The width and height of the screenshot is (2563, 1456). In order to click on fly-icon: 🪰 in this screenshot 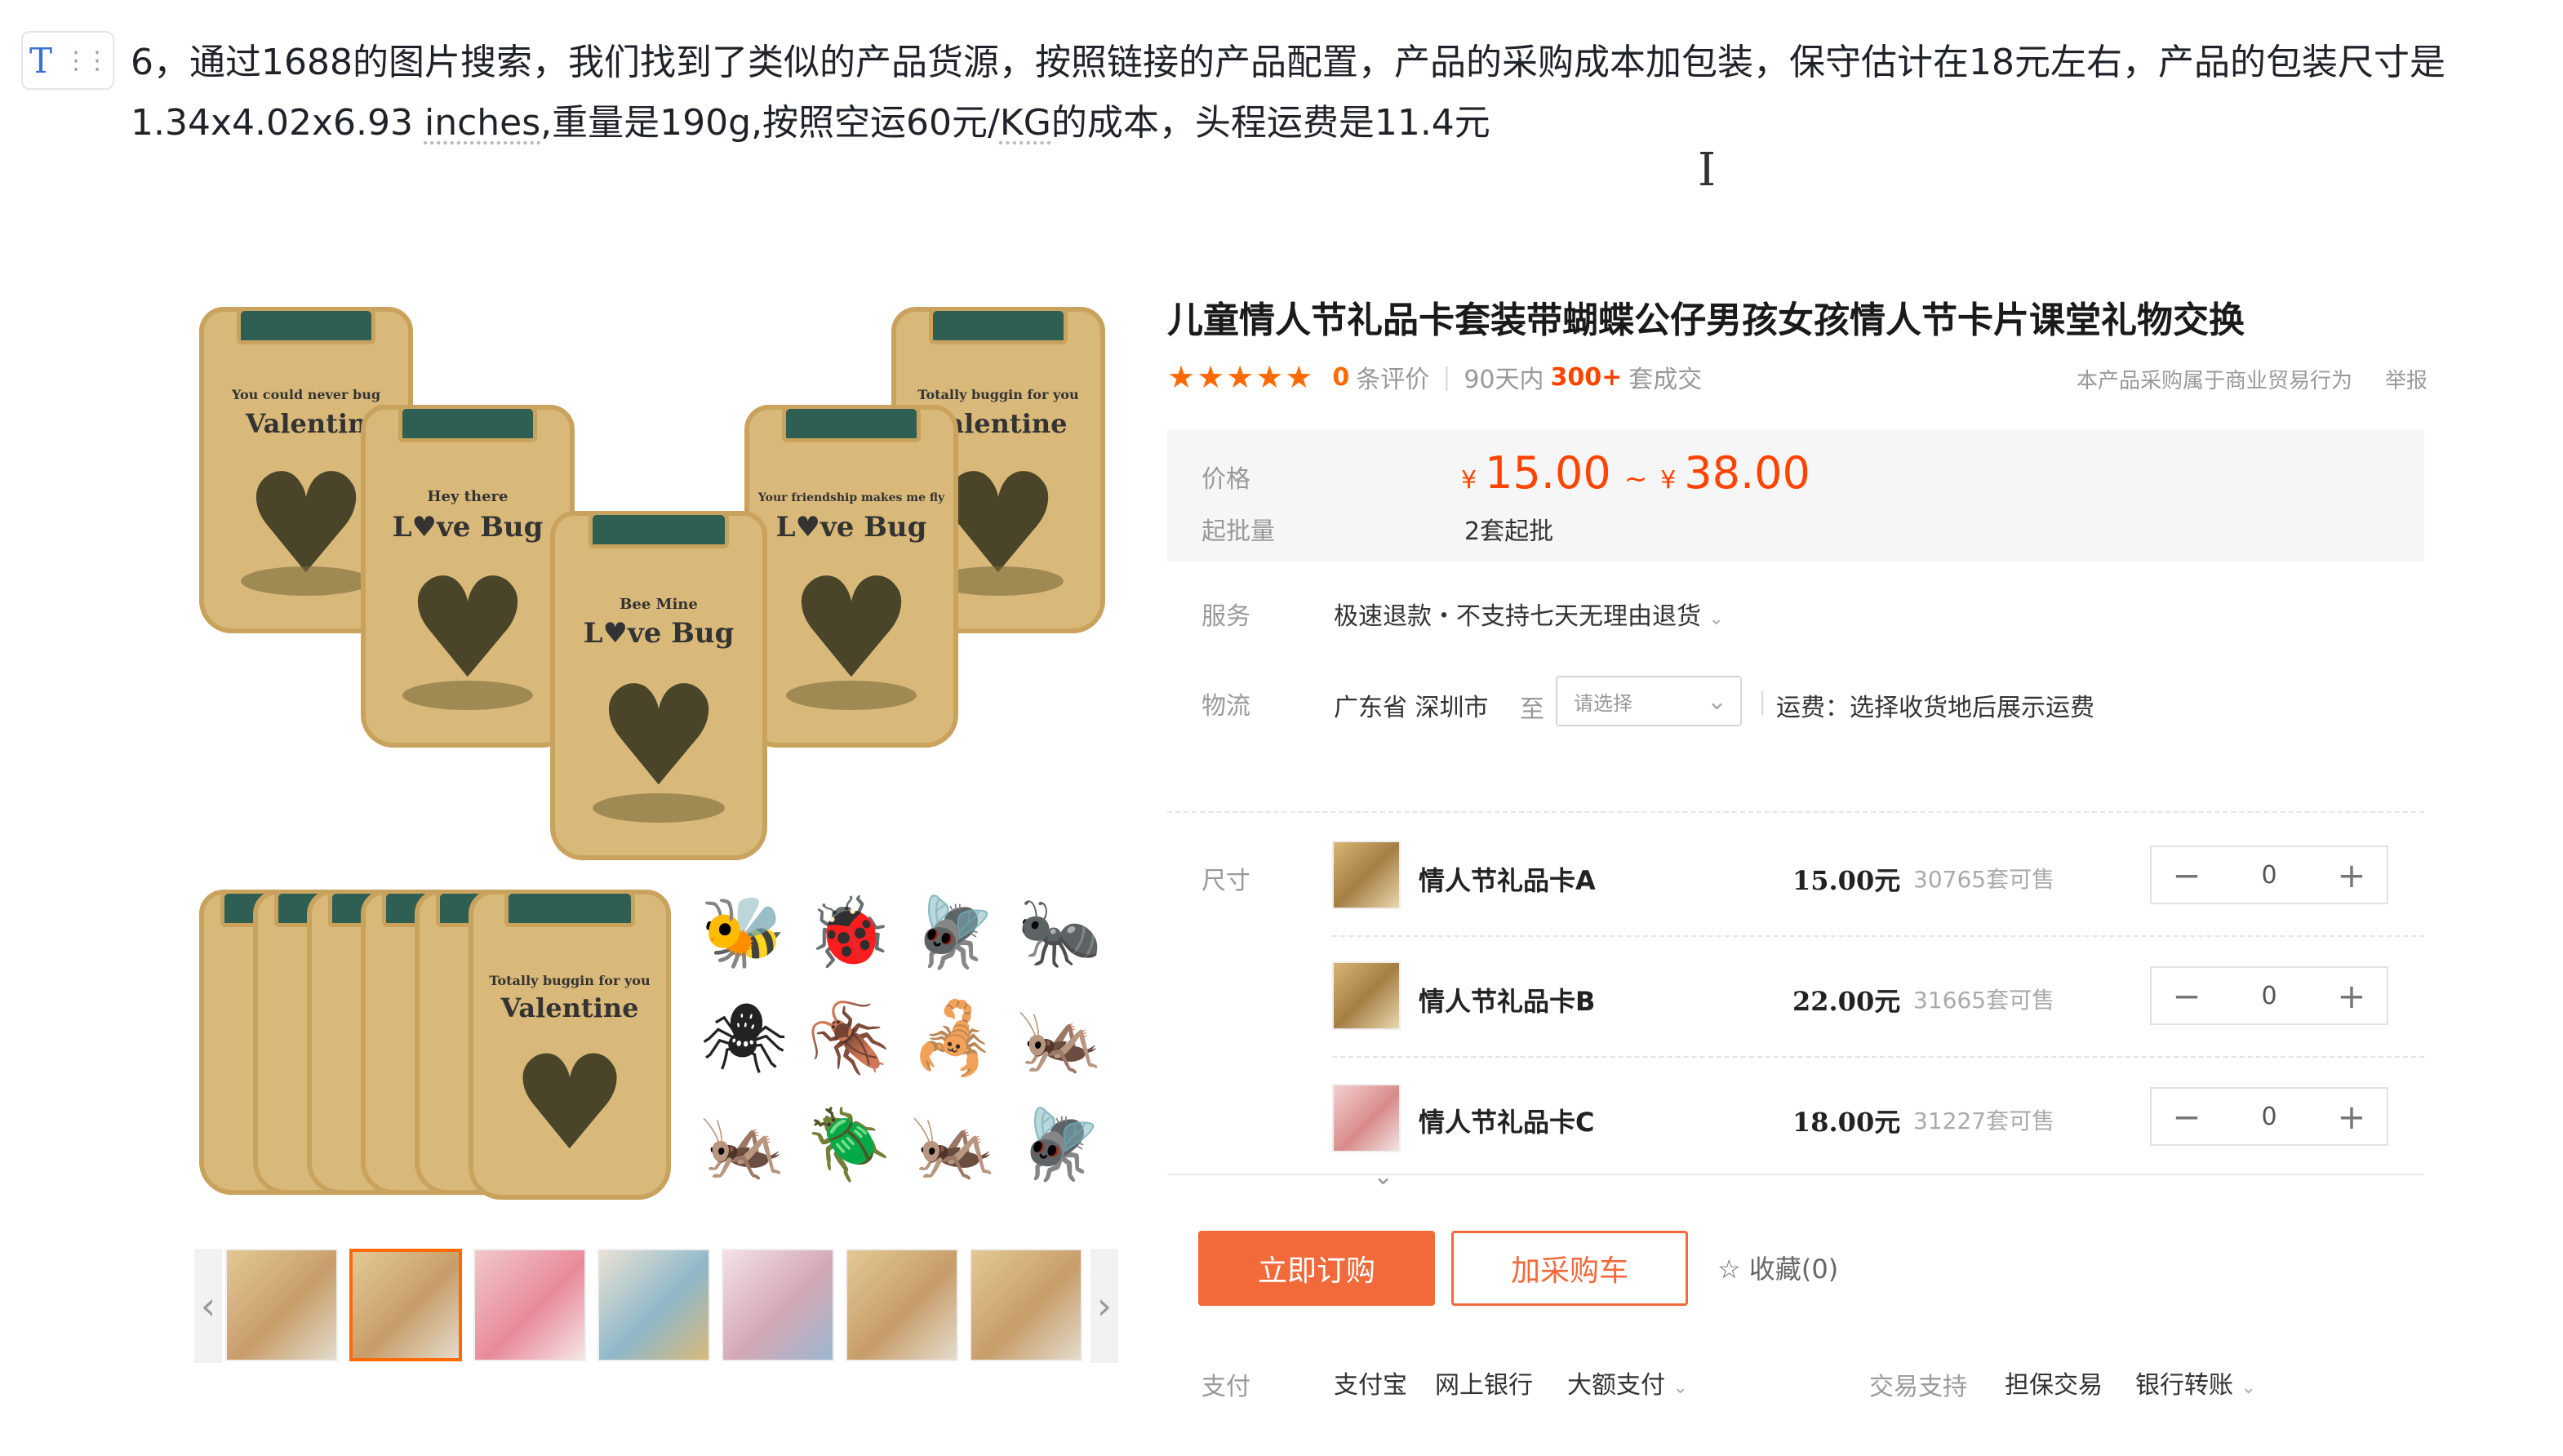, I will do `click(954, 932)`.